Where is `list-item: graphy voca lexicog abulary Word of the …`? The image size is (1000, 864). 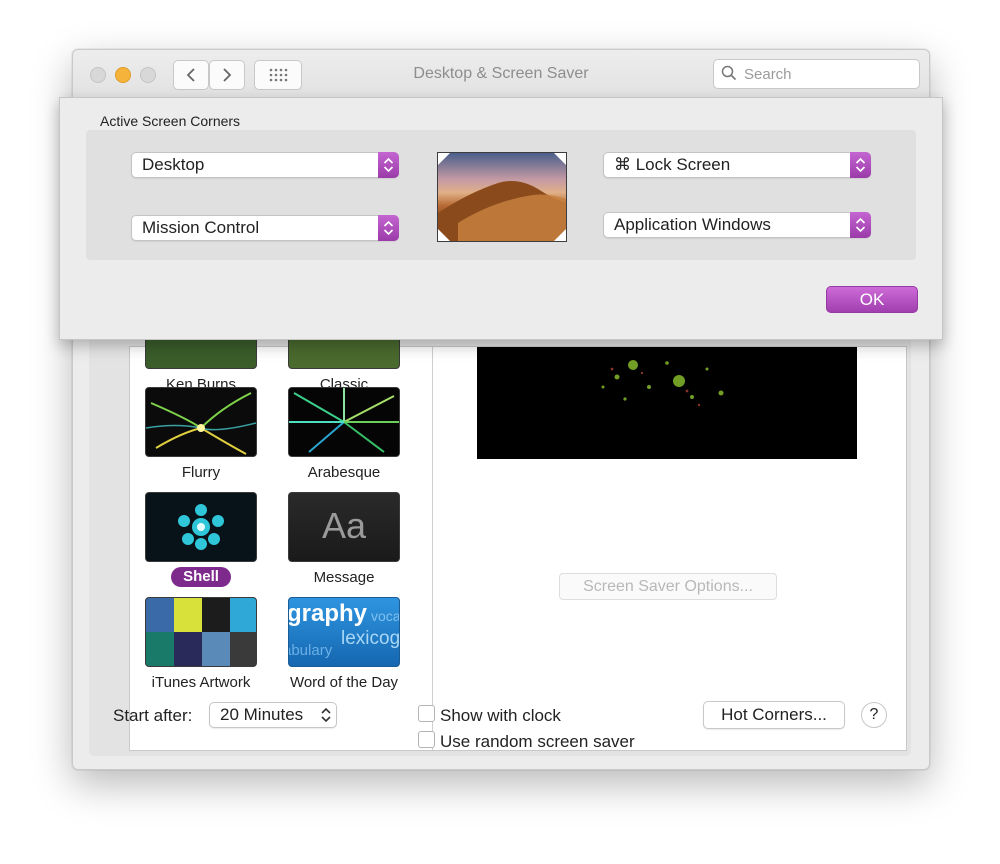
list-item: graphy voca lexicog abulary Word of the … is located at coordinates (344, 645).